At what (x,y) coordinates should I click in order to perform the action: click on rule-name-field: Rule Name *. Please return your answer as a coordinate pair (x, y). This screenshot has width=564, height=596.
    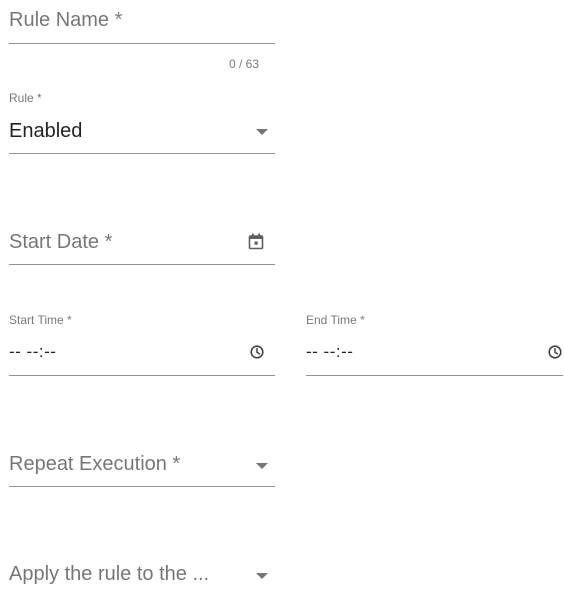
    Looking at the image, I should click on (142, 22).